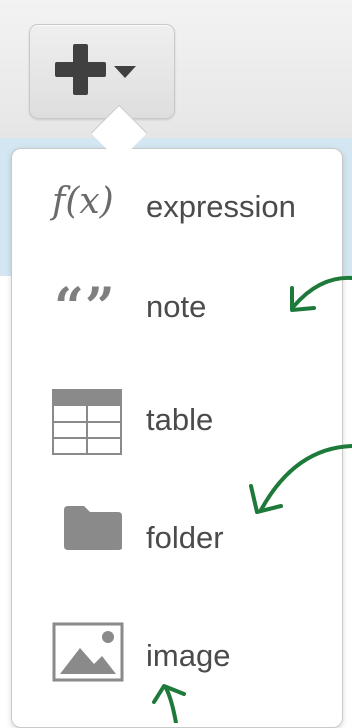  What do you see at coordinates (88, 652) in the screenshot?
I see `image-icon` at bounding box center [88, 652].